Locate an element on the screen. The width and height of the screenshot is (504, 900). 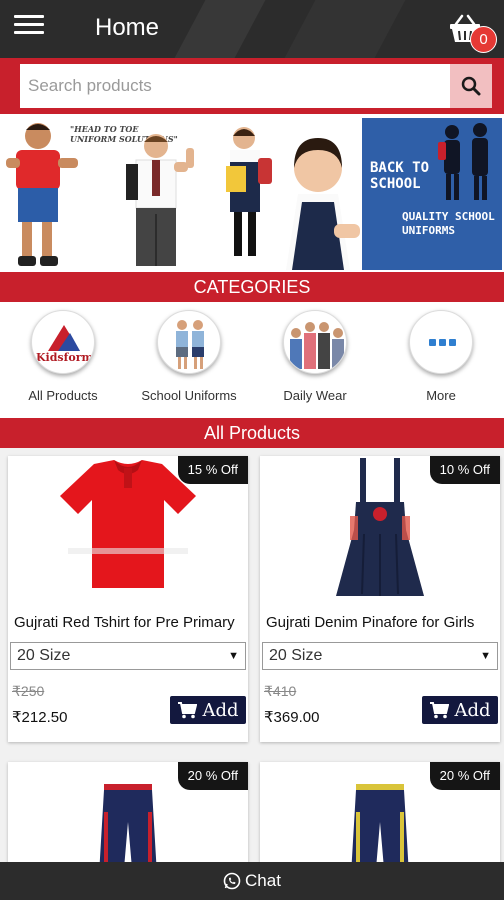
search-bar is located at coordinates (252, 86).